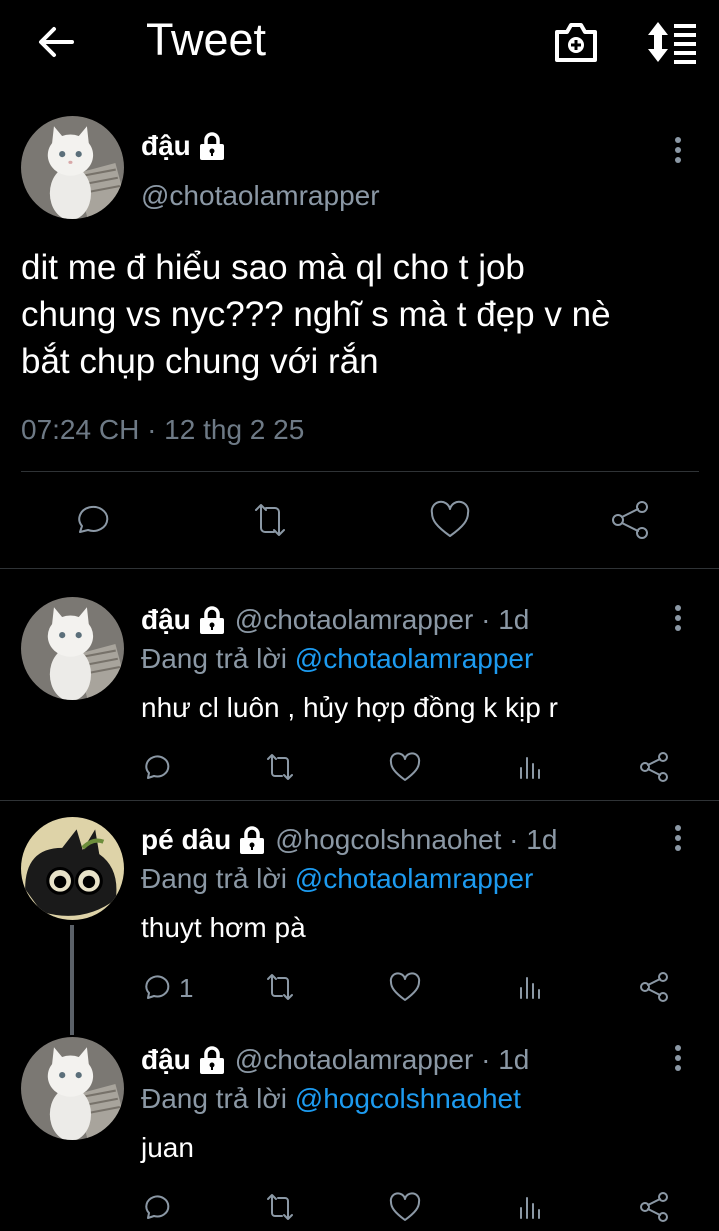 Image resolution: width=719 pixels, height=1231 pixels. Describe the element at coordinates (260, 196) in the screenshot. I see `author-handle: @chotaolamrapper` at that location.